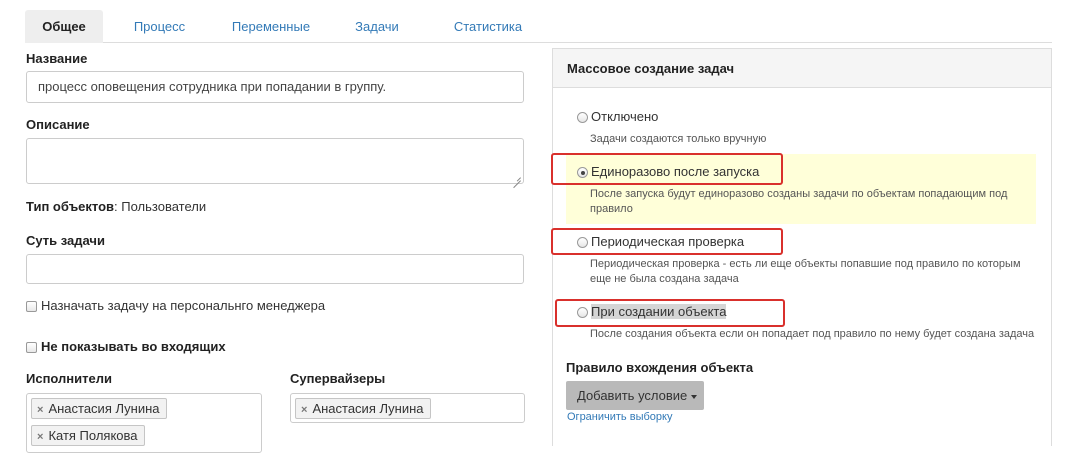 Image resolution: width=1076 pixels, height=453 pixels. What do you see at coordinates (133, 346) in the screenshot?
I see `hide-inbox-label: Не показывать во входящих` at bounding box center [133, 346].